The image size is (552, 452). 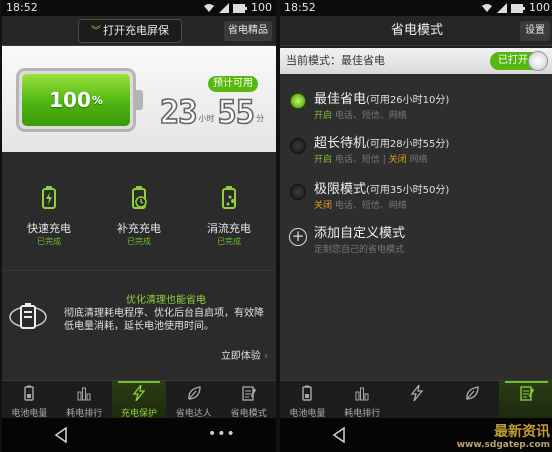 I want to click on battery-fill: 100%, so click(x=76, y=100).